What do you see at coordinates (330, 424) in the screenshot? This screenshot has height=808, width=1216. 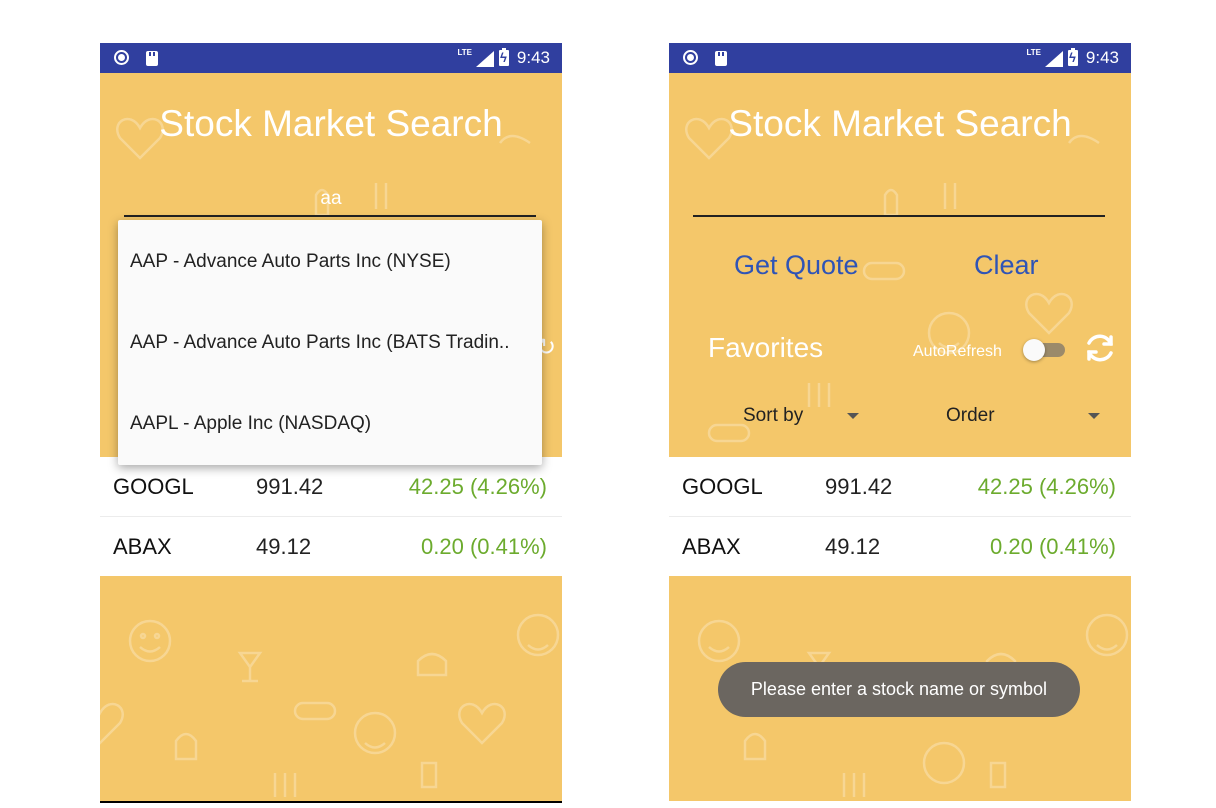 I see `autocomplete-option: AAPL - Apple Inc (NASDAQ)` at bounding box center [330, 424].